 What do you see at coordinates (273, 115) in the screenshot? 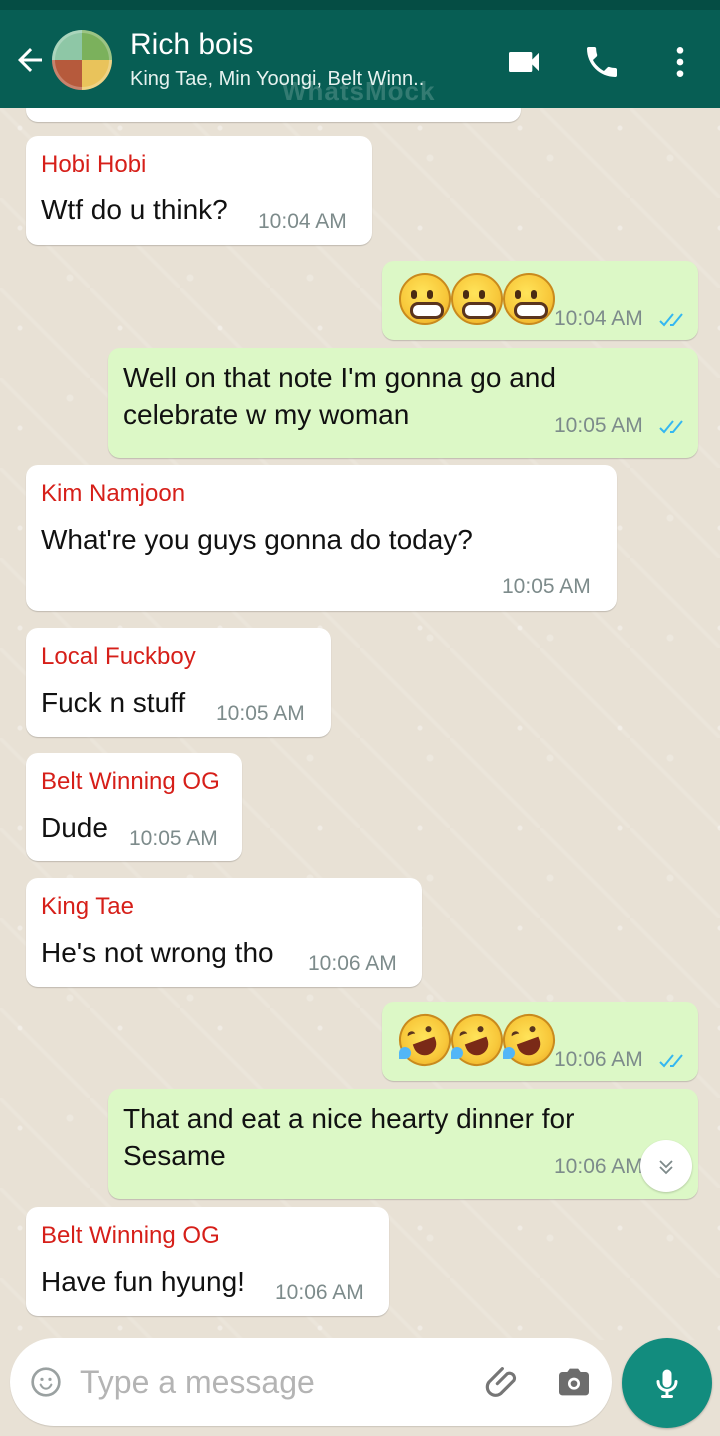
I see `message-bubble-partial` at bounding box center [273, 115].